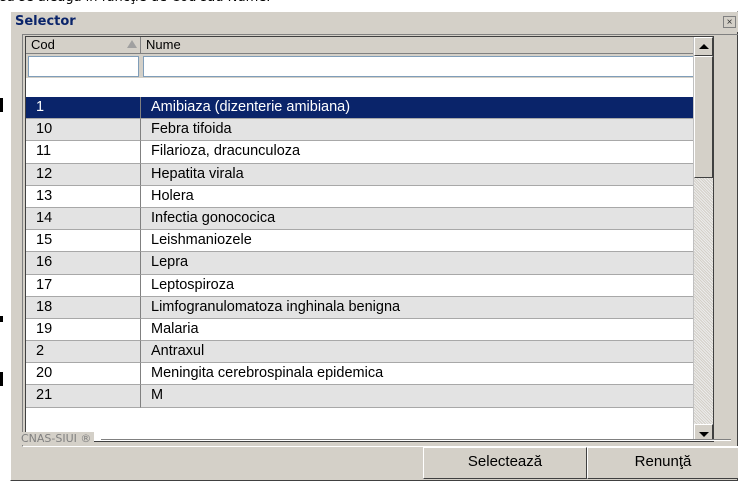 The width and height of the screenshot is (738, 481). I want to click on document-heading: să se aleagă în funcţie de Cod sau Nume., so click(135, 5).